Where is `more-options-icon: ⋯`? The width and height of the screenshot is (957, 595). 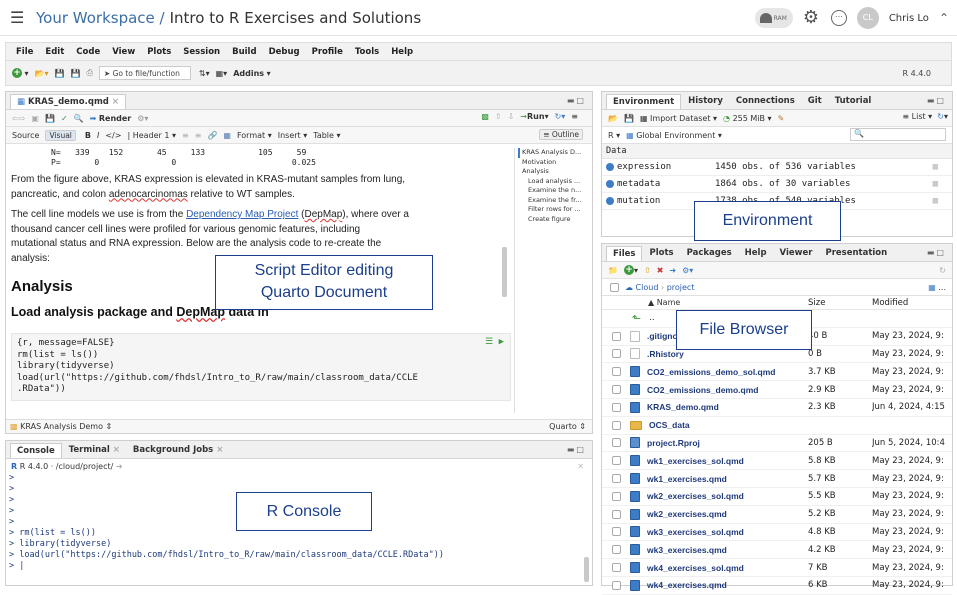 more-options-icon: ⋯ is located at coordinates (838, 18).